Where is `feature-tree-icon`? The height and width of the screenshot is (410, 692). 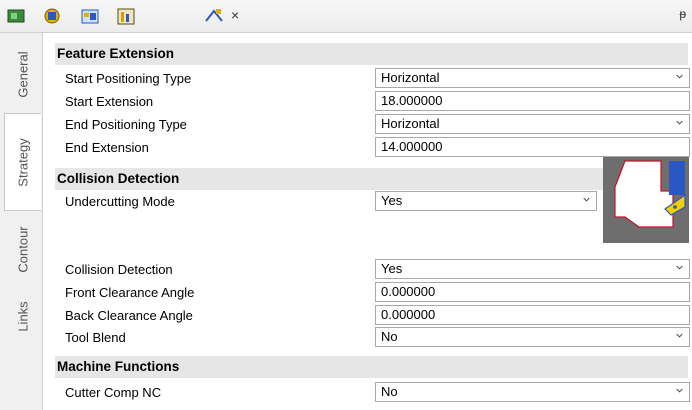
feature-tree-icon is located at coordinates (16, 16).